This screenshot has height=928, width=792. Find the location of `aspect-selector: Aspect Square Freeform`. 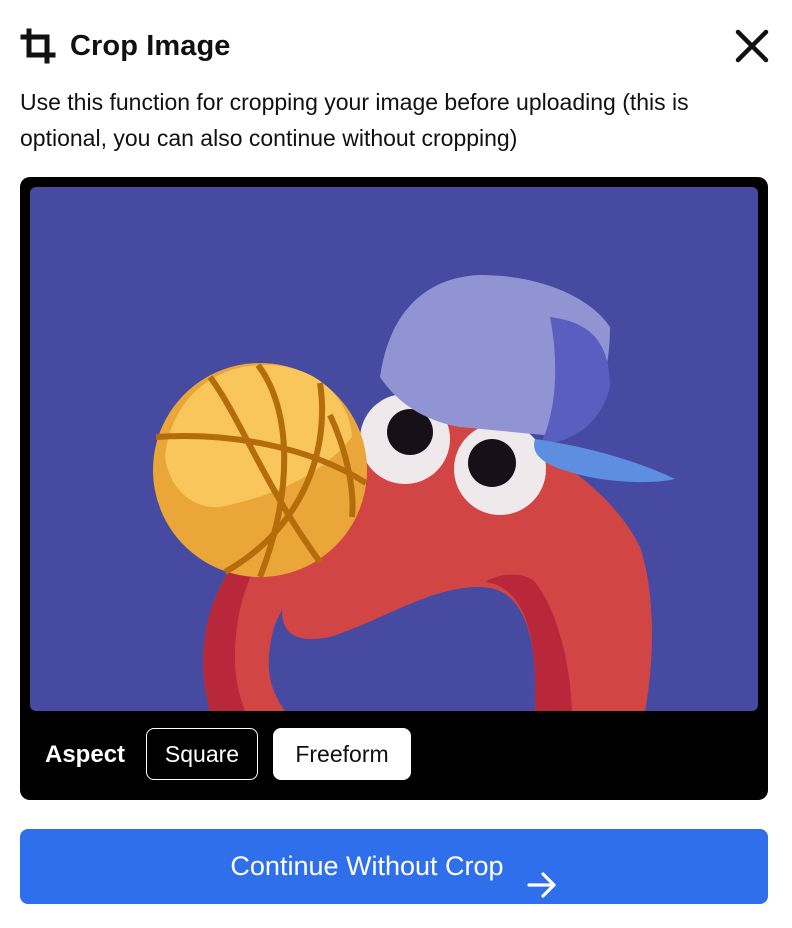

aspect-selector: Aspect Square Freeform is located at coordinates (394, 755).